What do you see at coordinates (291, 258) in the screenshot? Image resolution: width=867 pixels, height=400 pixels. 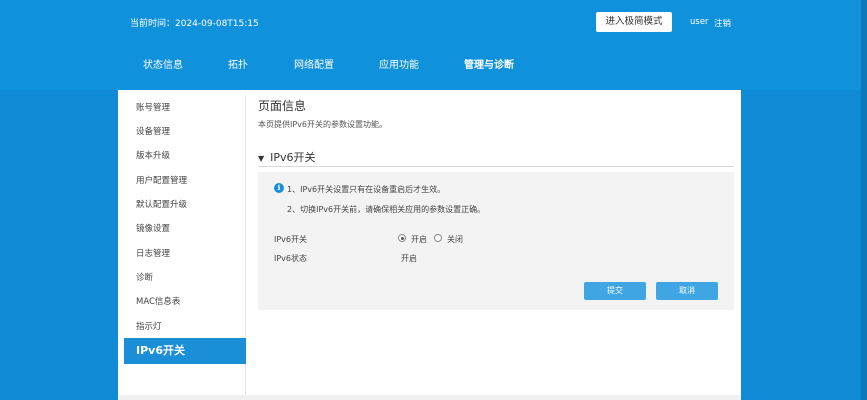 I see `ipv6-status-label: IPv6状态` at bounding box center [291, 258].